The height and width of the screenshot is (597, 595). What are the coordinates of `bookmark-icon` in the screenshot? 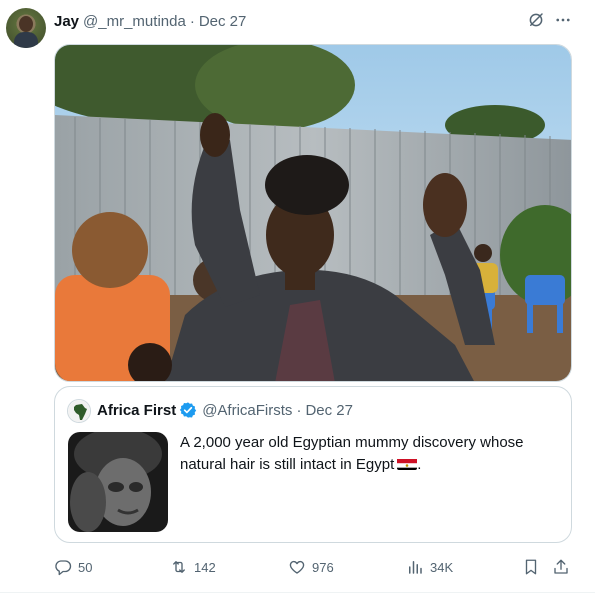 It's located at (531, 567).